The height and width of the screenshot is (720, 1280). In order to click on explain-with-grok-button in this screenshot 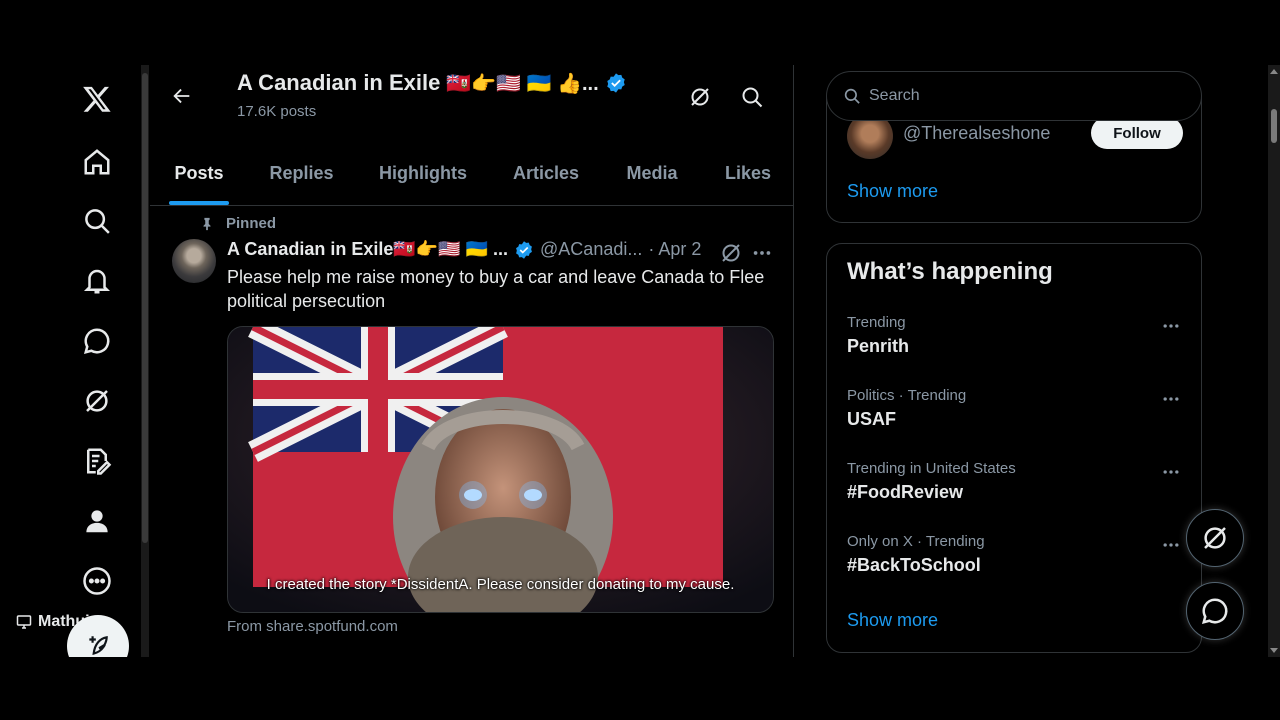, I will do `click(731, 253)`.